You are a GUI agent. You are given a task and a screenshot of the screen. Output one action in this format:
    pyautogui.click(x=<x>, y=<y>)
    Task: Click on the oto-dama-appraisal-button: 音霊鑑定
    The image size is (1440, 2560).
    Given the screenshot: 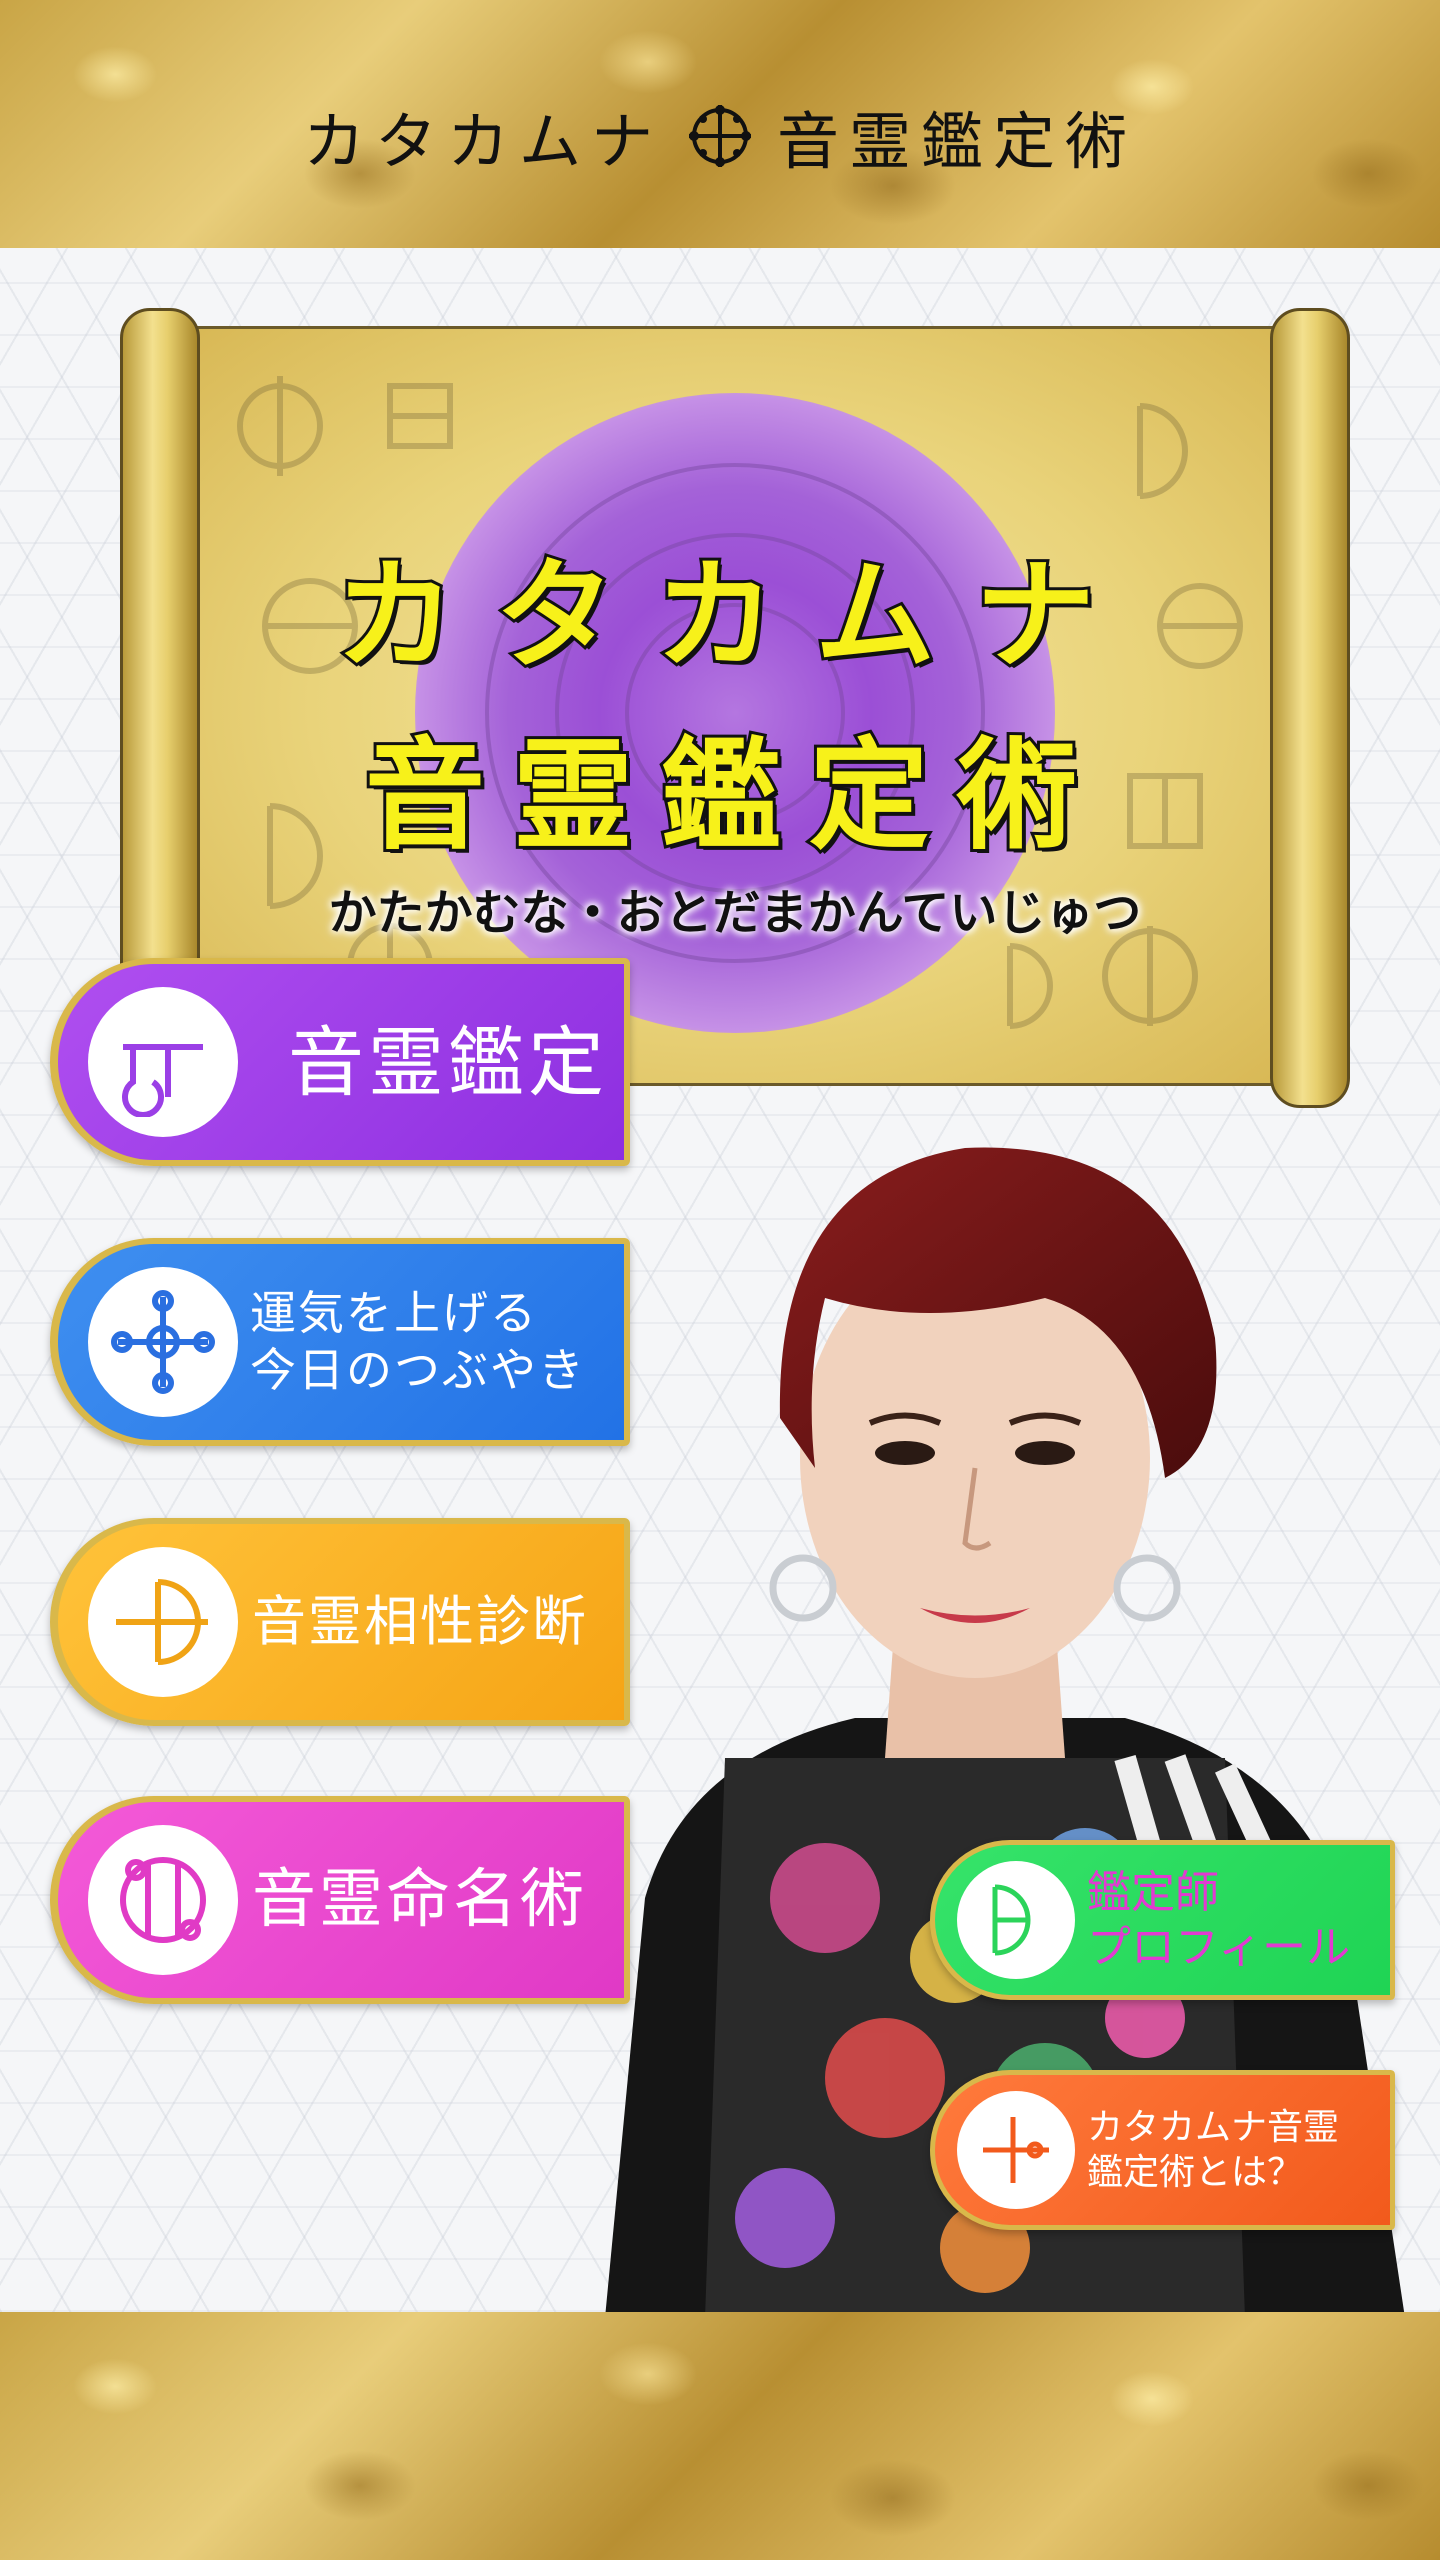 What is the action you would take?
    pyautogui.click(x=340, y=1062)
    